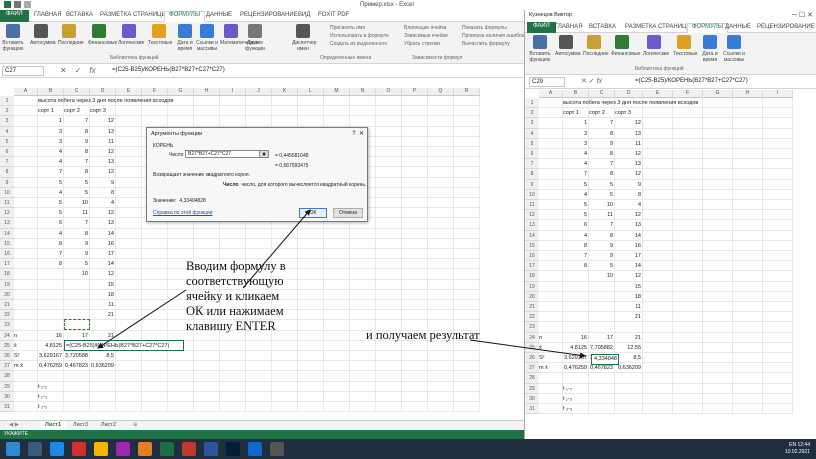 This screenshot has width=816, height=459. I want to click on language-indicator: EN, so click(792, 445).